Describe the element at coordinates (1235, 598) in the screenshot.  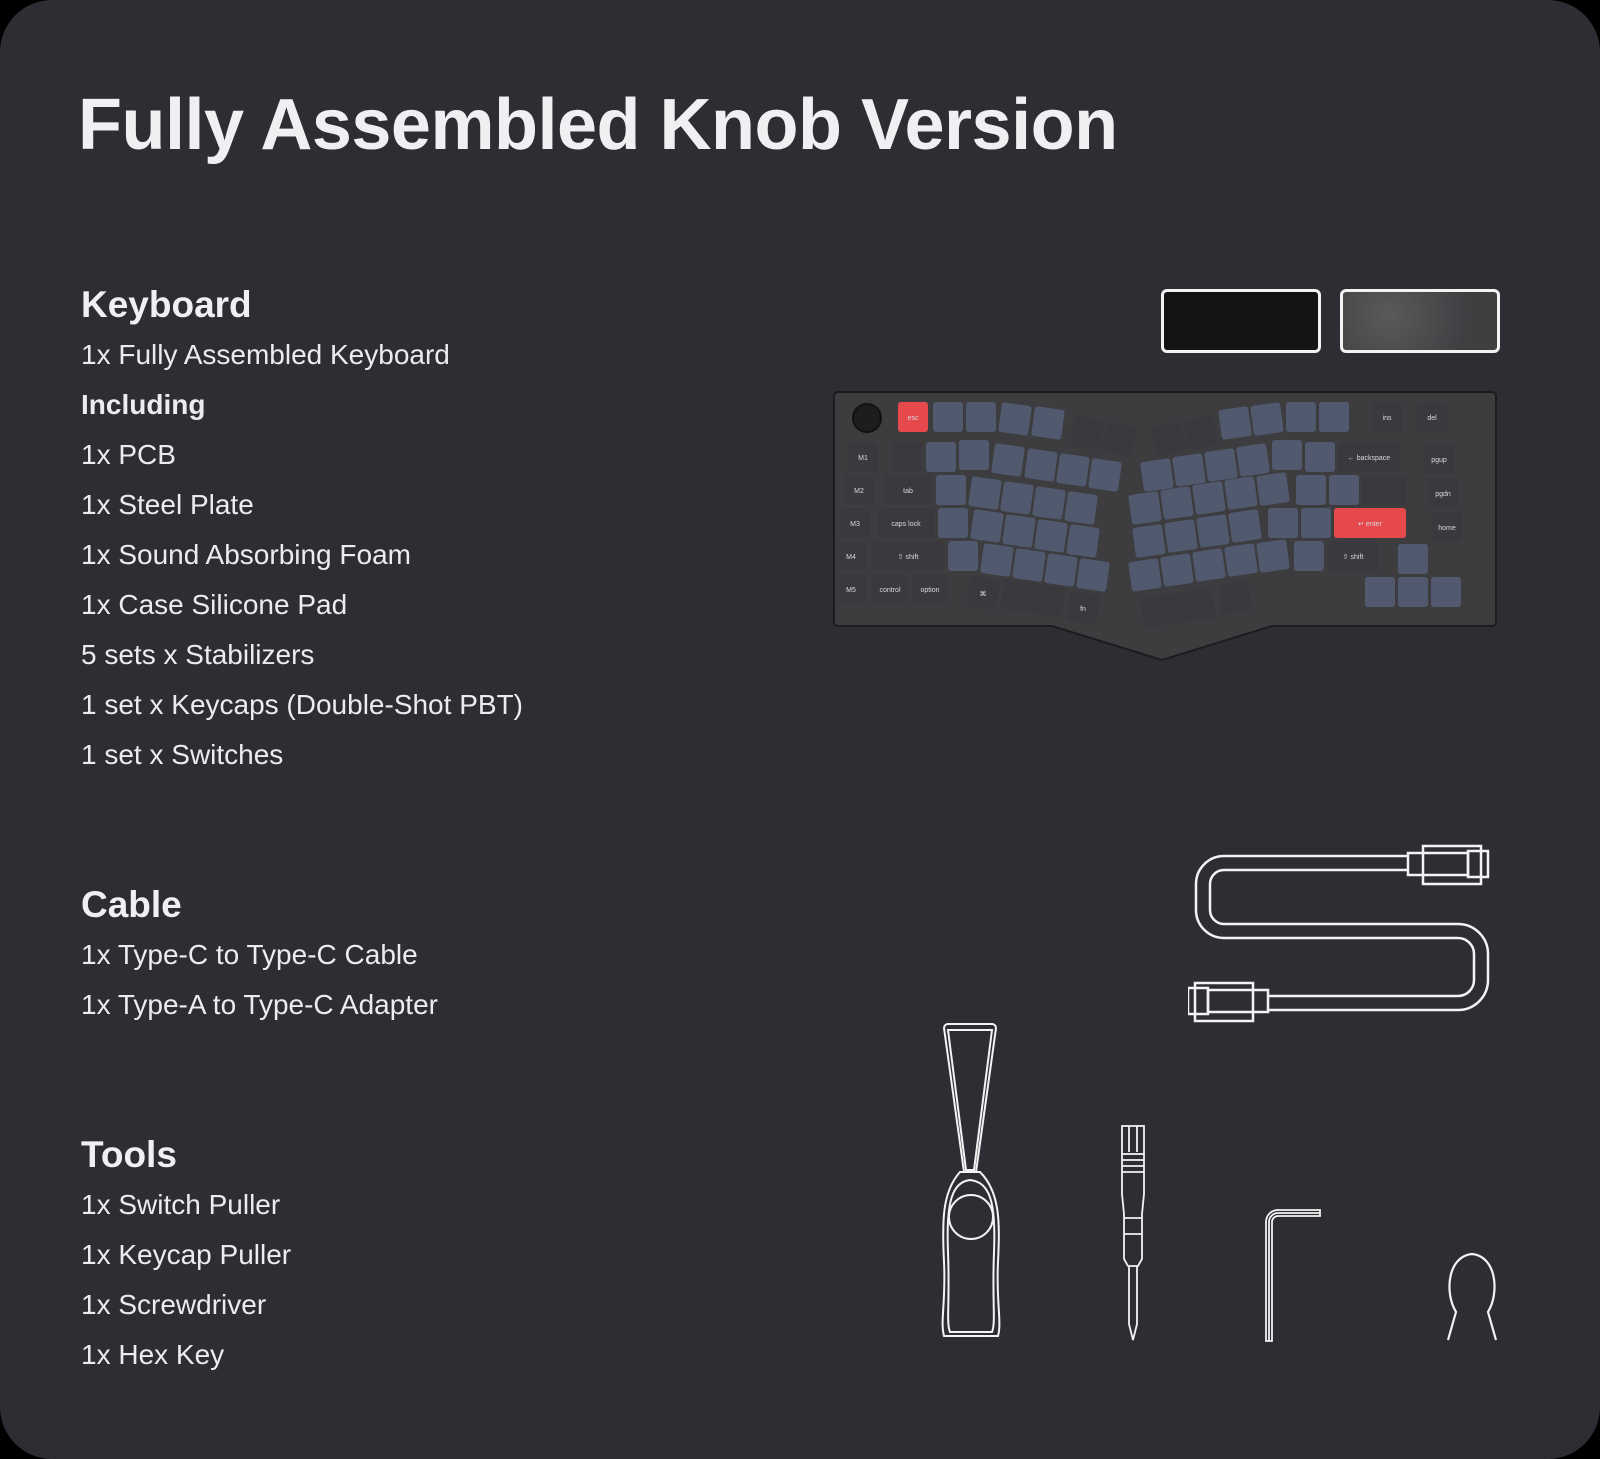
I see `right-cmd-key` at that location.